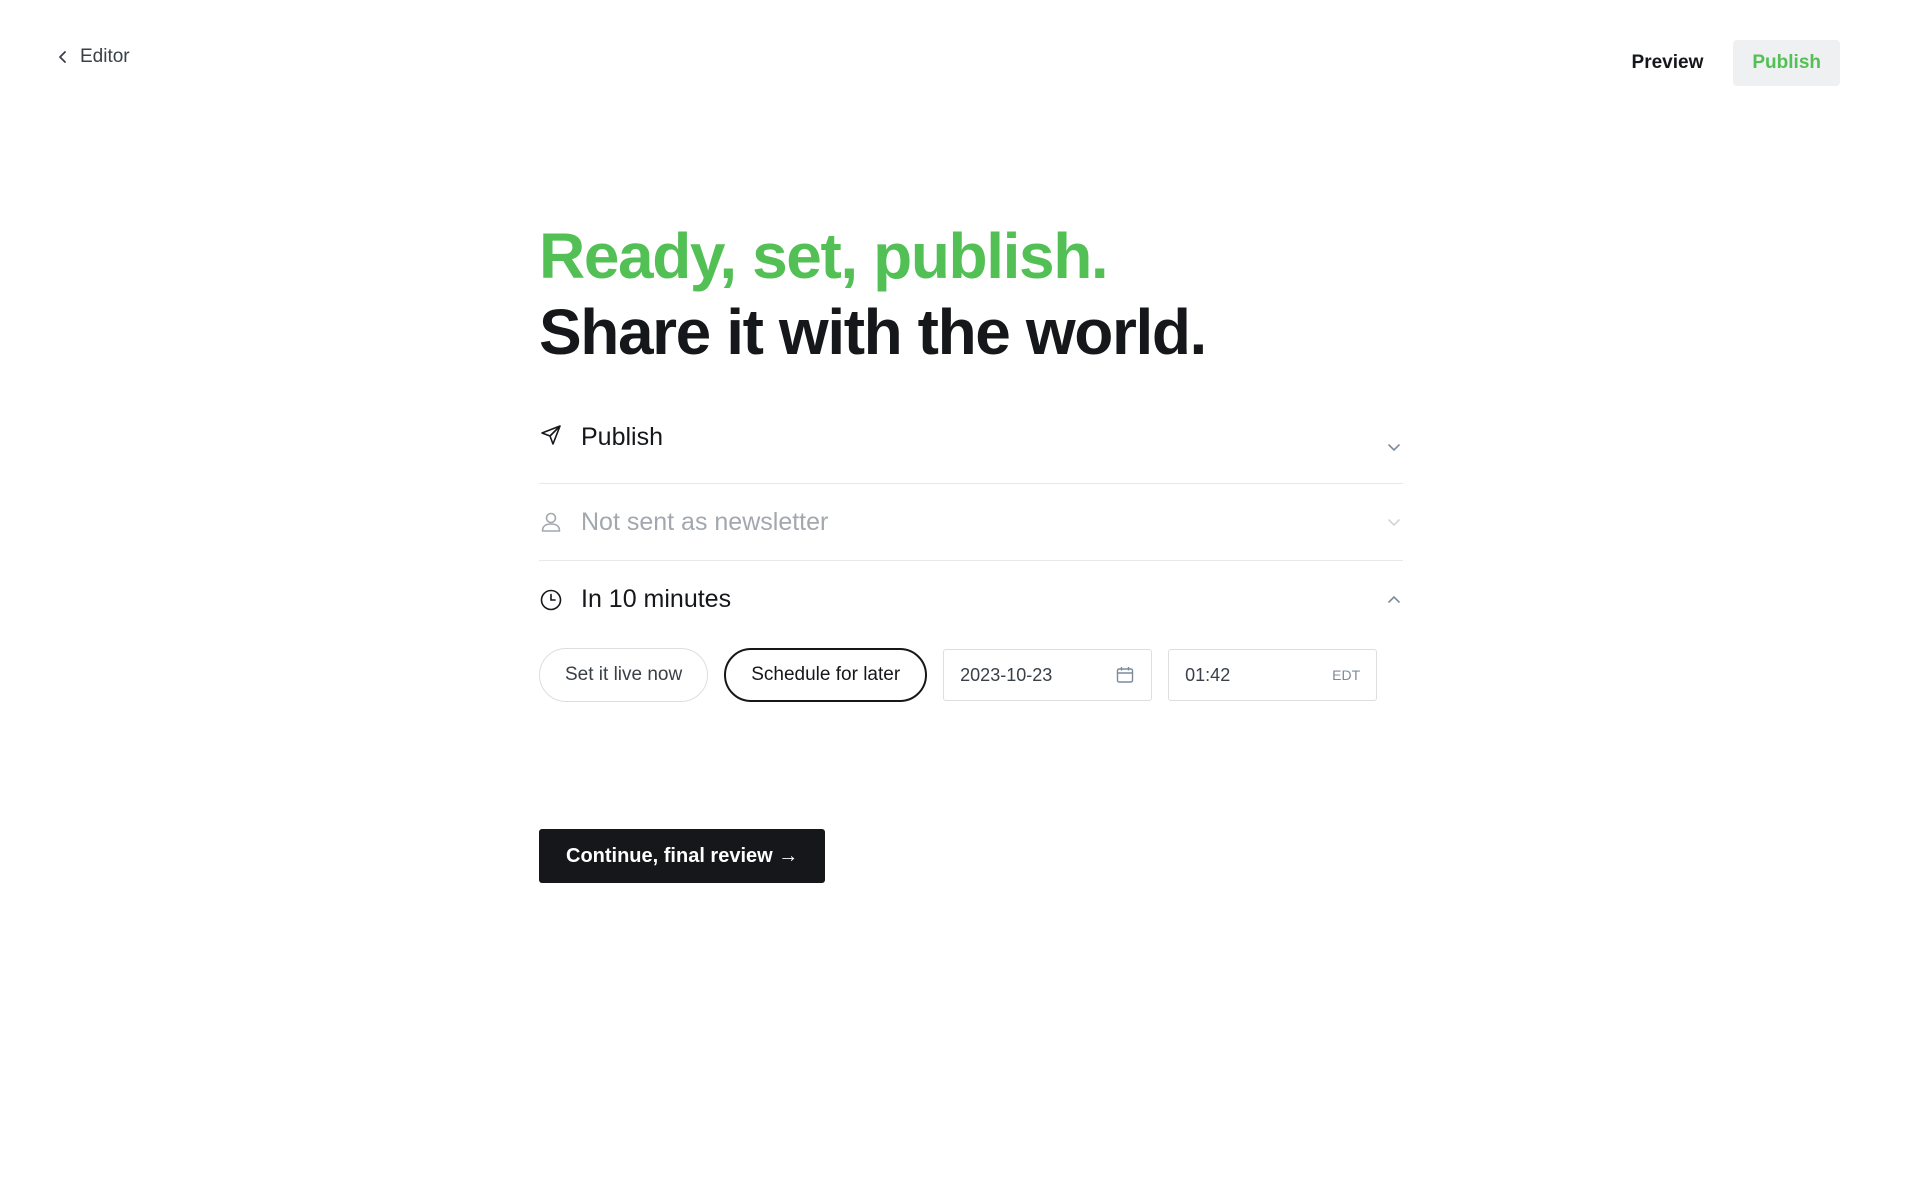 The width and height of the screenshot is (1920, 1200). Describe the element at coordinates (656, 599) in the screenshot. I see `setting-label: In 10 minutes` at that location.